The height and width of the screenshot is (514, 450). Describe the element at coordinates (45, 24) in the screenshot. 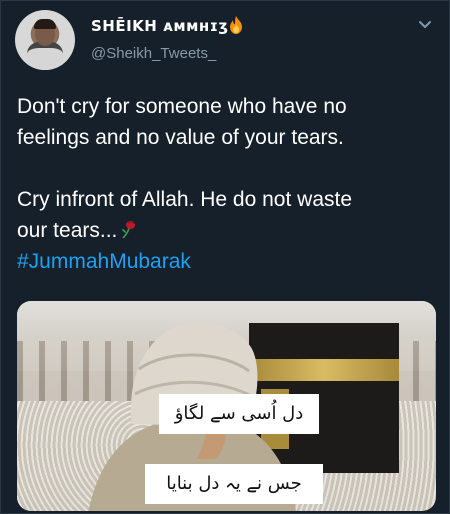

I see `avatar-hair` at that location.